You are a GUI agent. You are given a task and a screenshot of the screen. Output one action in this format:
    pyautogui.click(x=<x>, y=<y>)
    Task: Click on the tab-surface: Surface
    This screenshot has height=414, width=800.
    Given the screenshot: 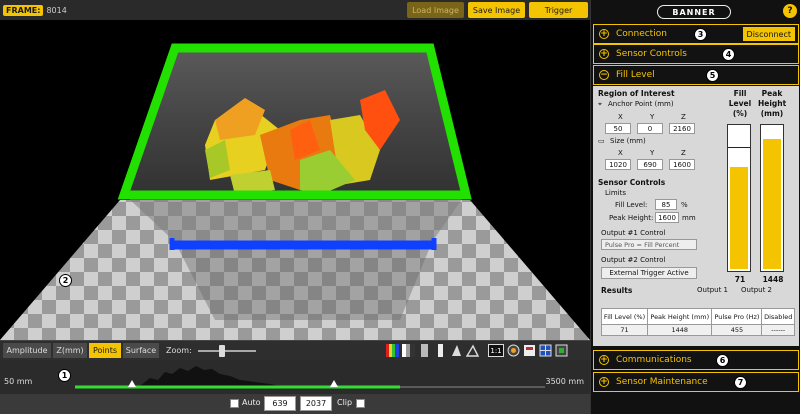 What is the action you would take?
    pyautogui.click(x=141, y=350)
    